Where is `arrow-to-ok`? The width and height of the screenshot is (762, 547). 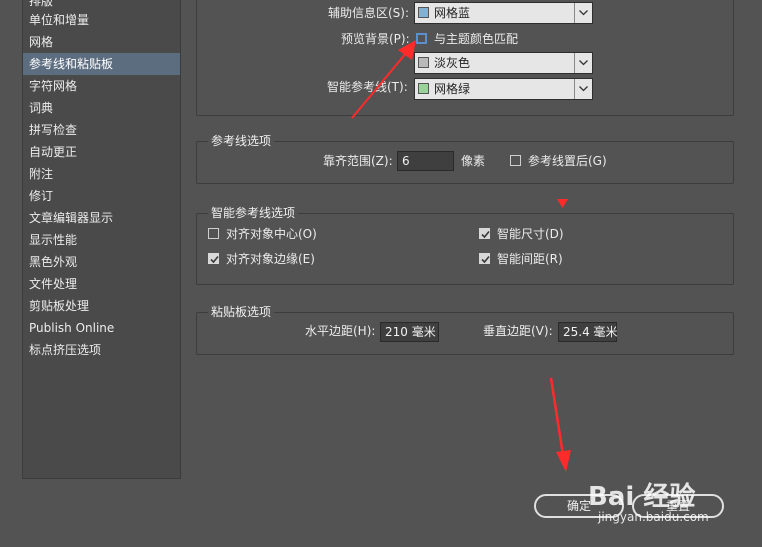 arrow-to-ok is located at coordinates (560, 424).